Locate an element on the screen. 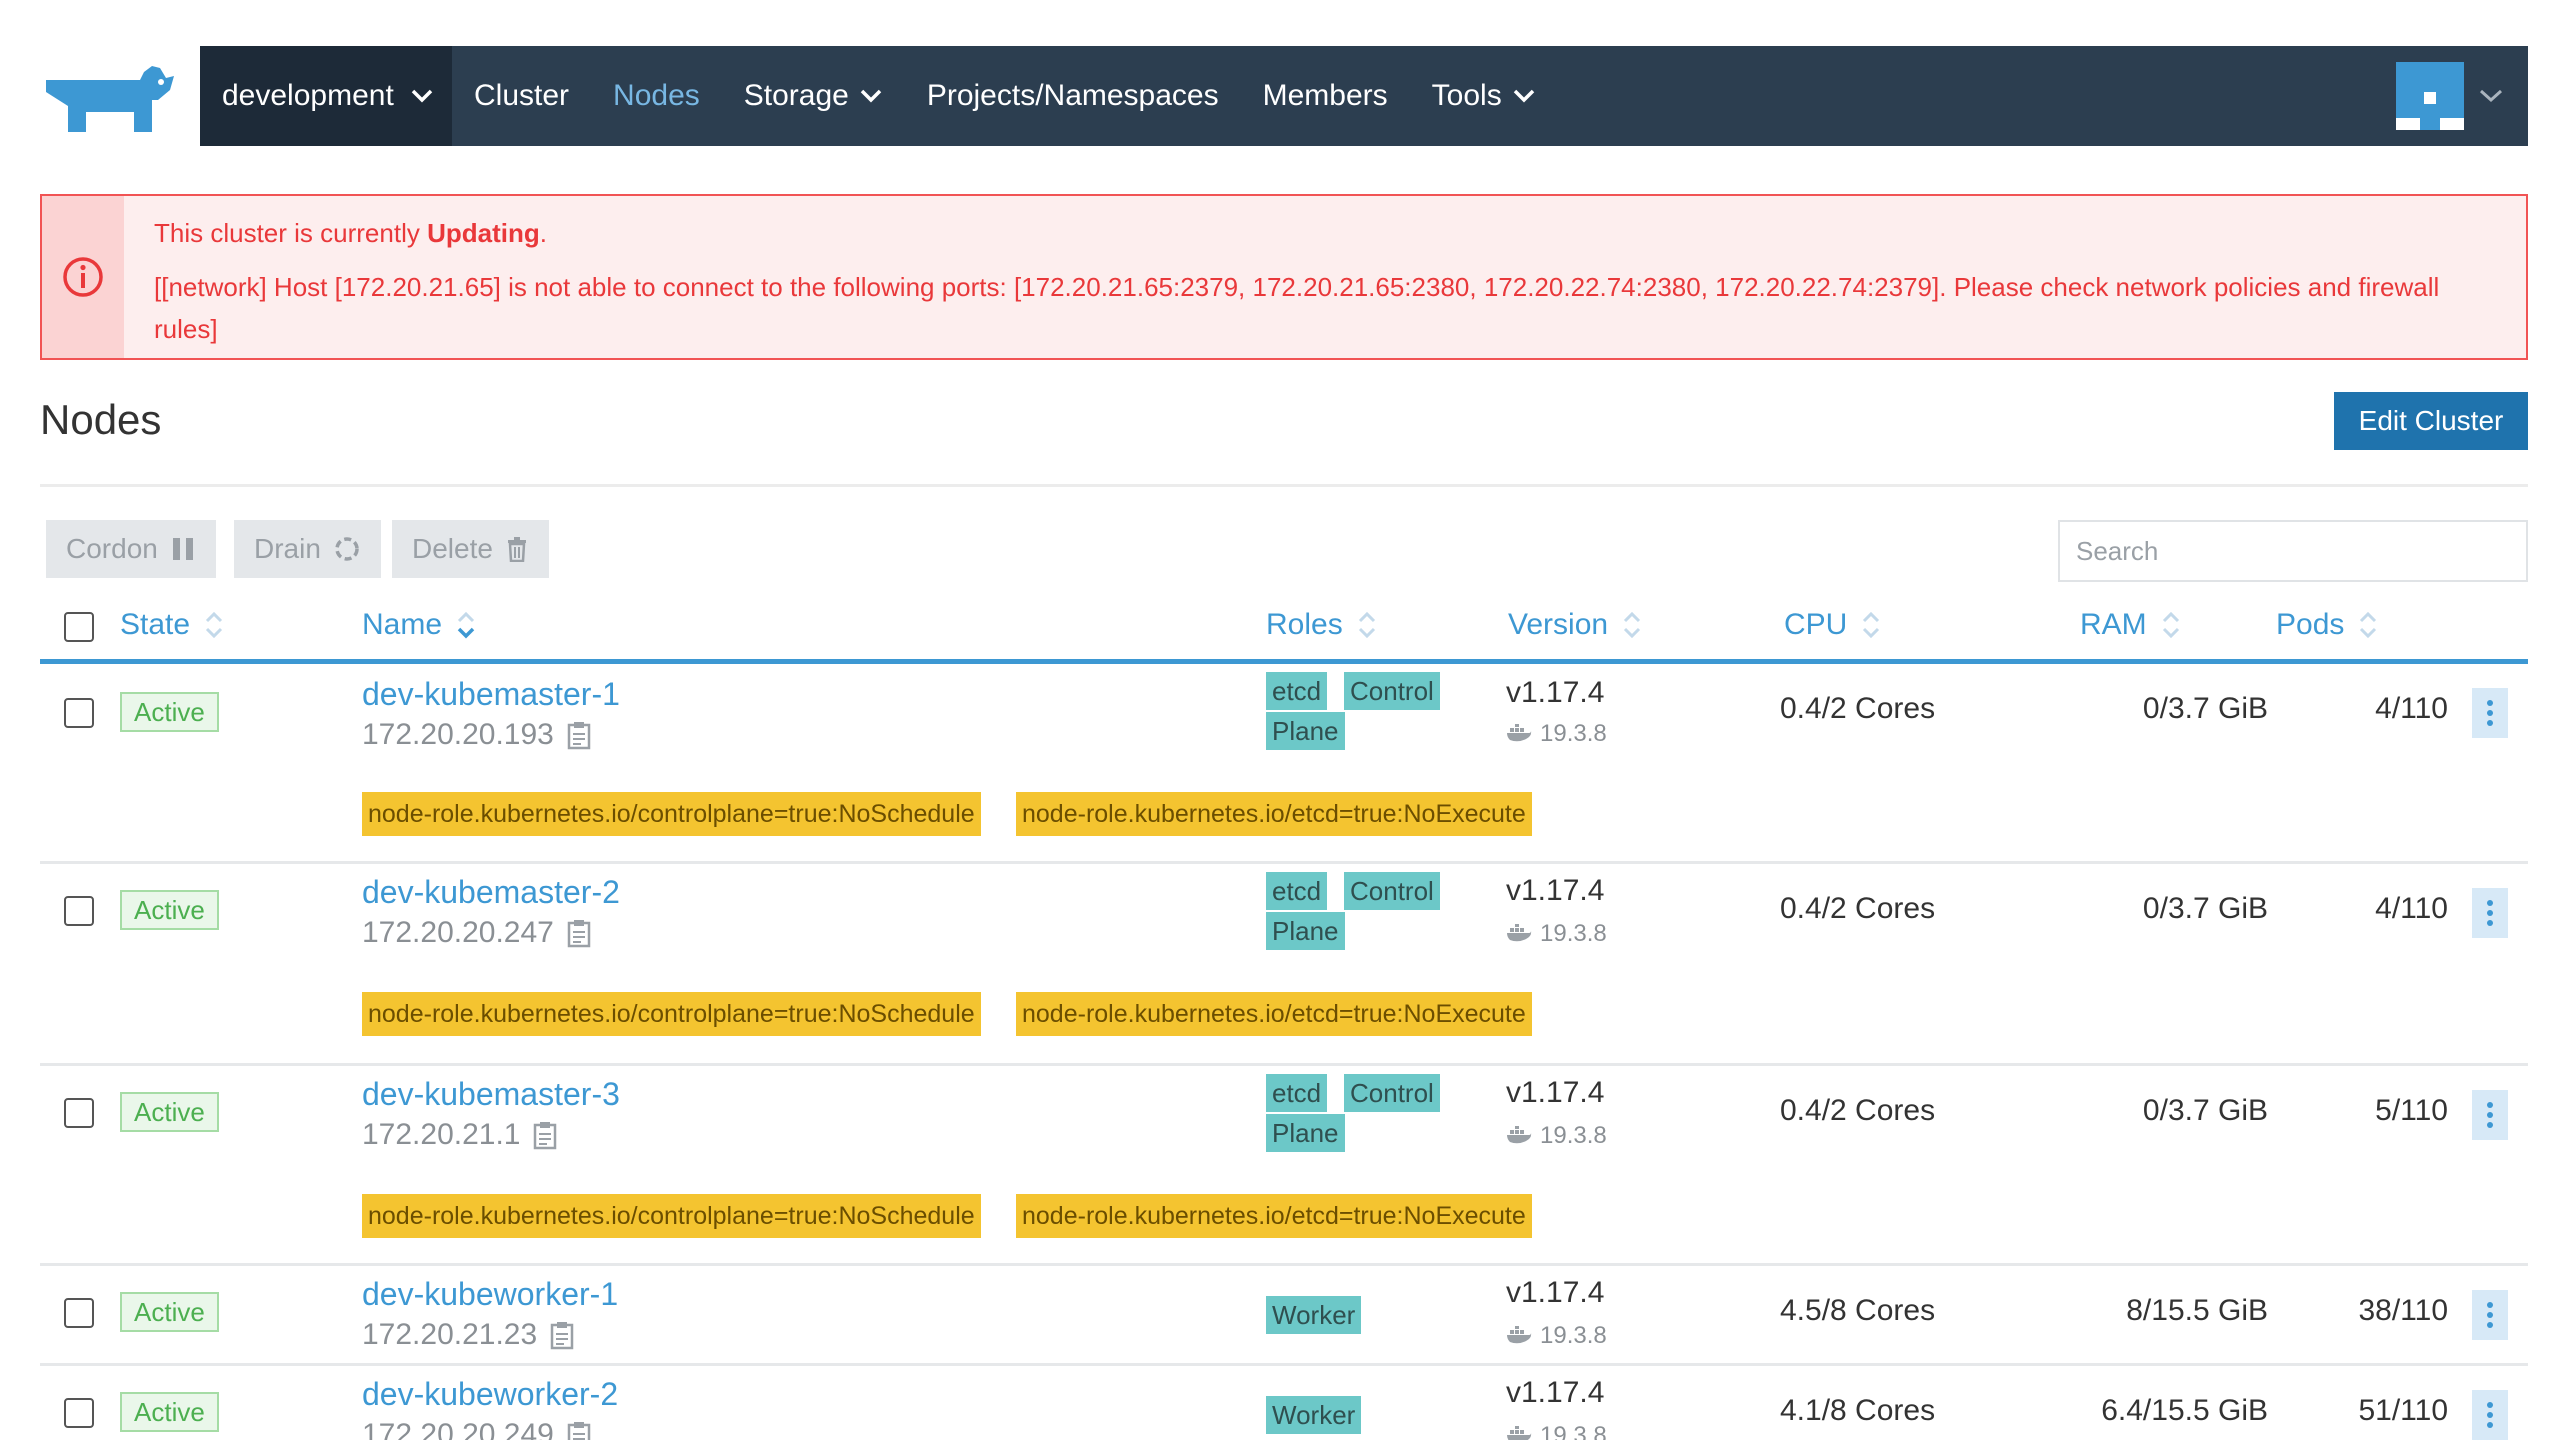  ram-usage: 6.4/15.5 GiB is located at coordinates (2184, 1410).